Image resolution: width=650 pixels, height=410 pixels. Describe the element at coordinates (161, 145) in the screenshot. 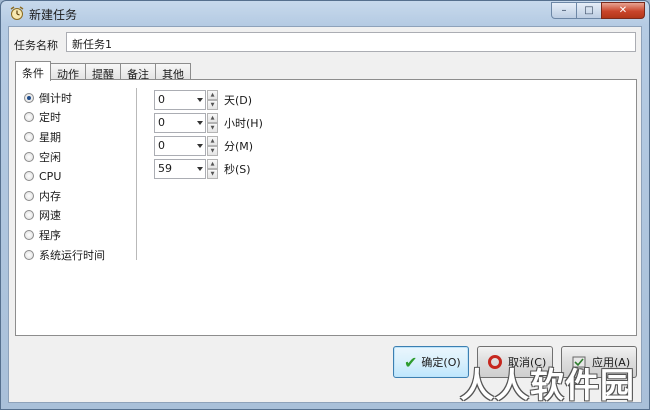

I see `minutes-value: 0` at that location.